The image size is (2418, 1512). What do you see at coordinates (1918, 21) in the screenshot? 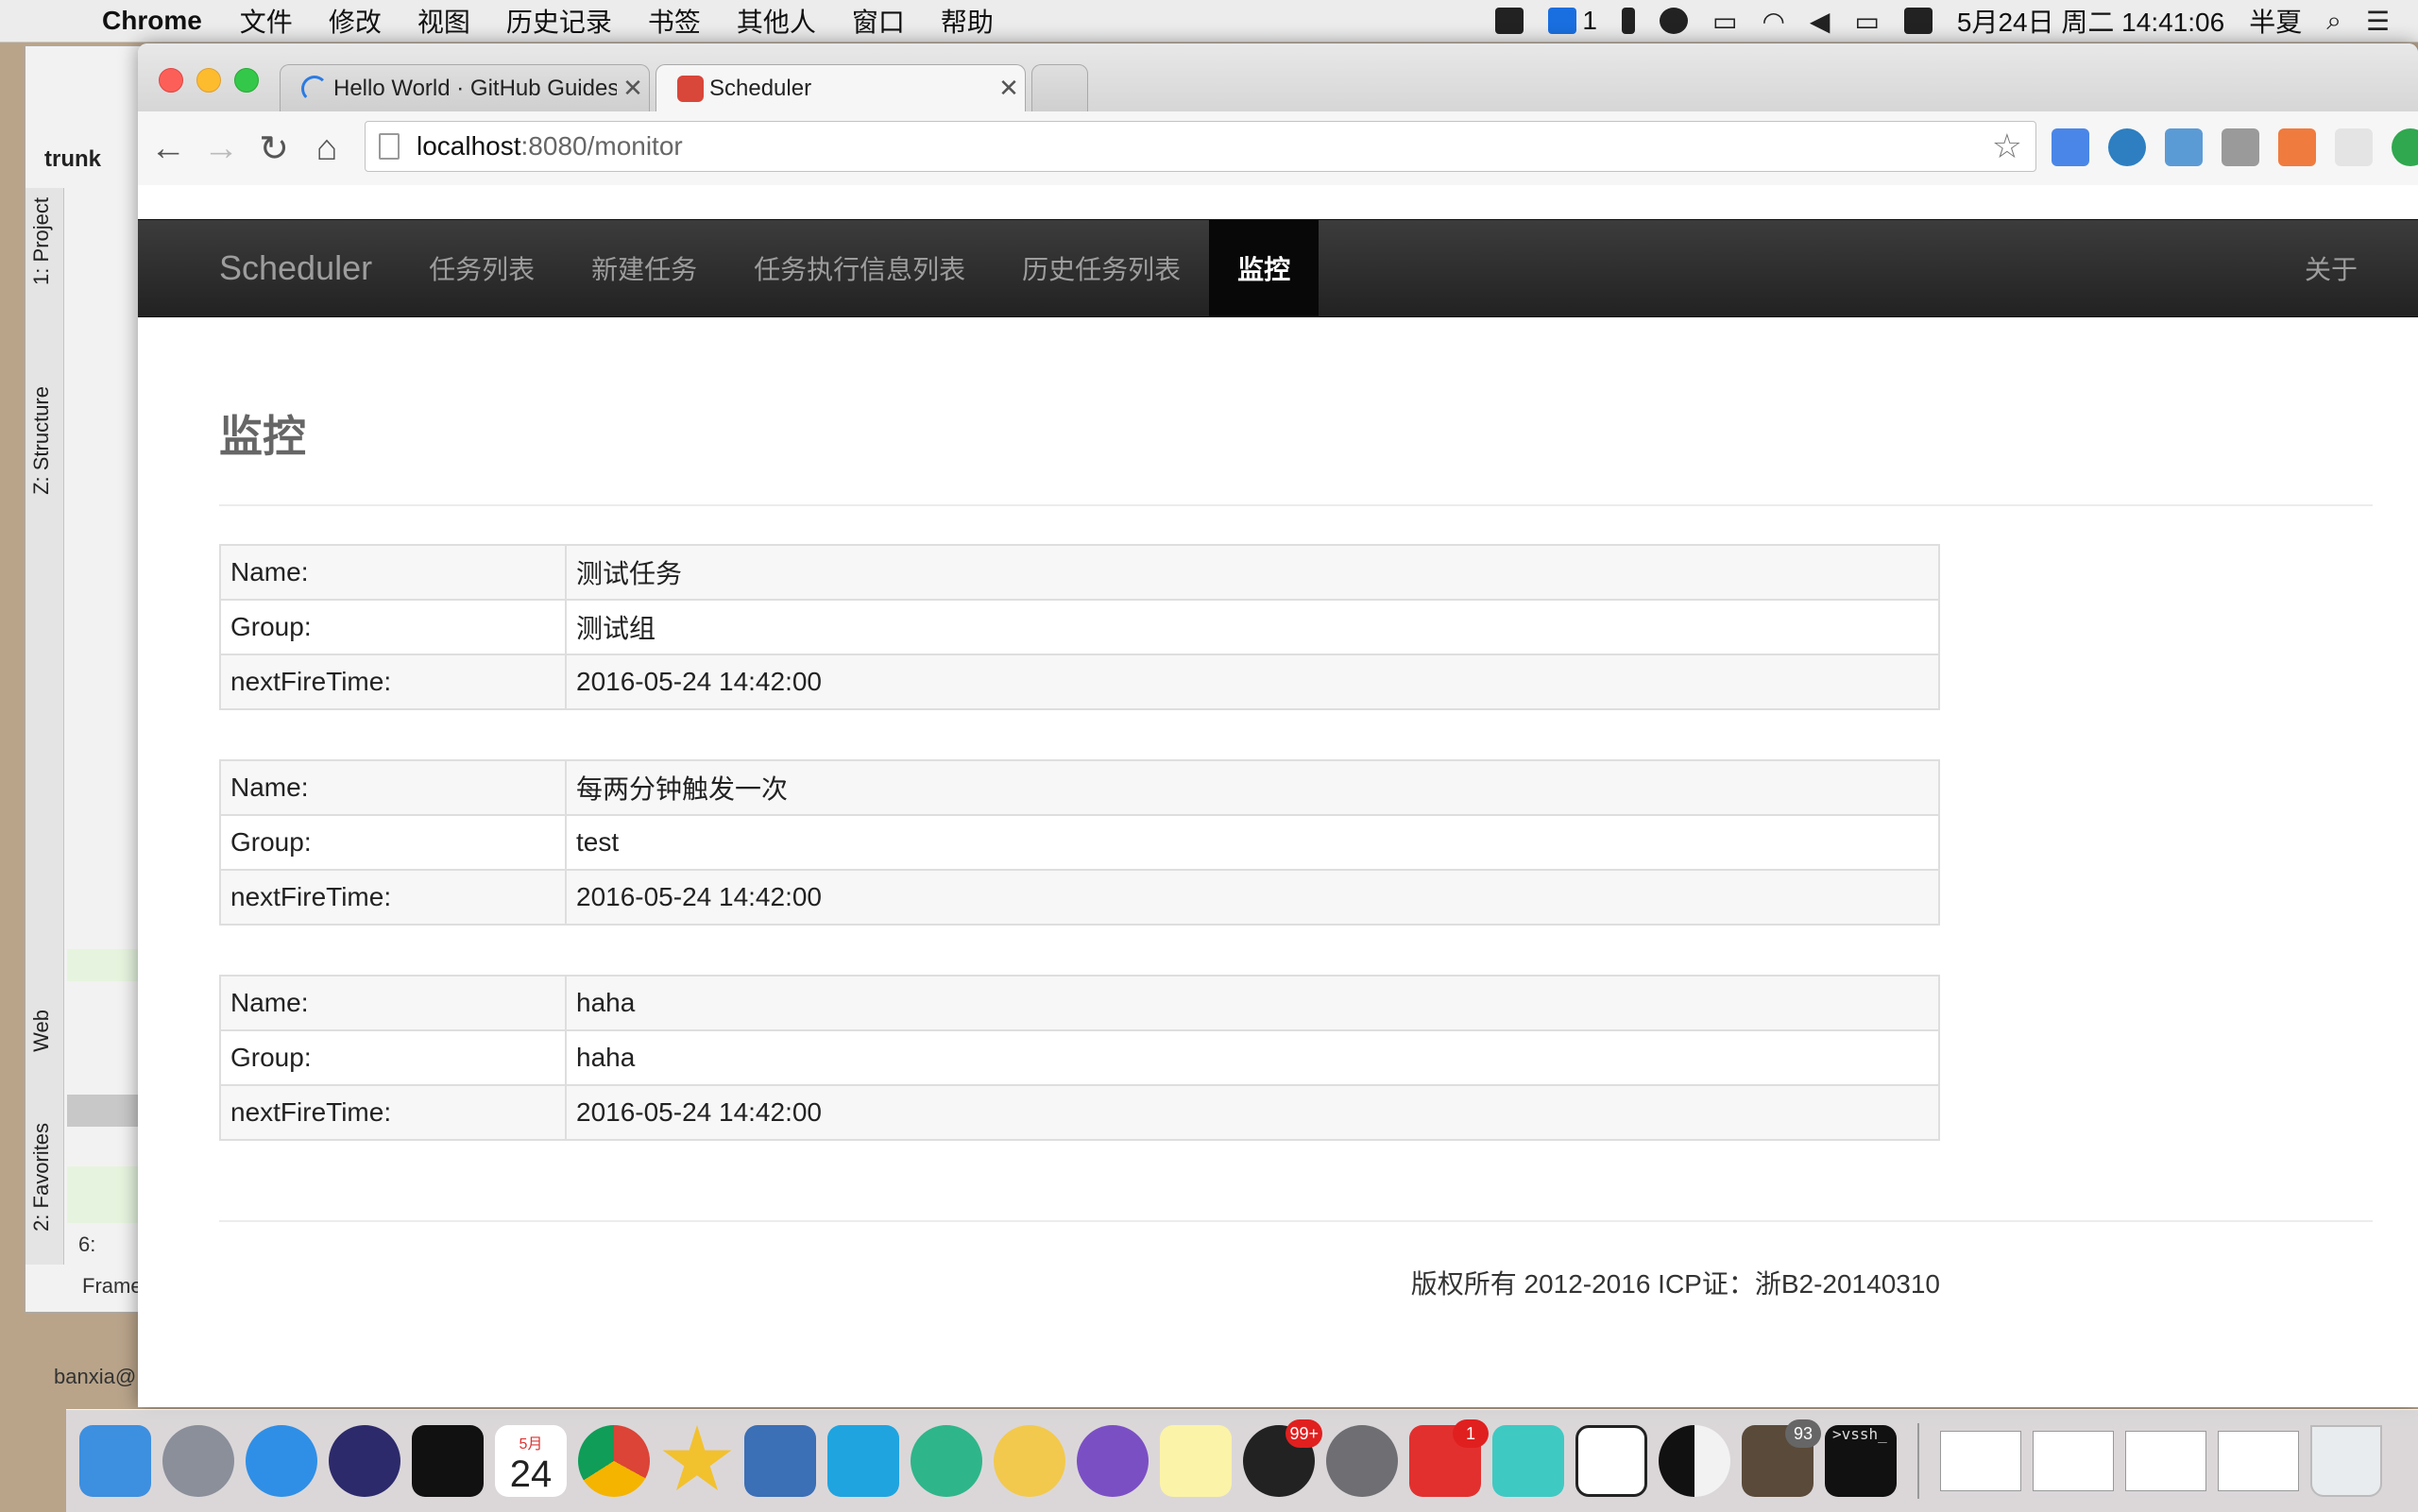
I see `sogou-input-icon` at bounding box center [1918, 21].